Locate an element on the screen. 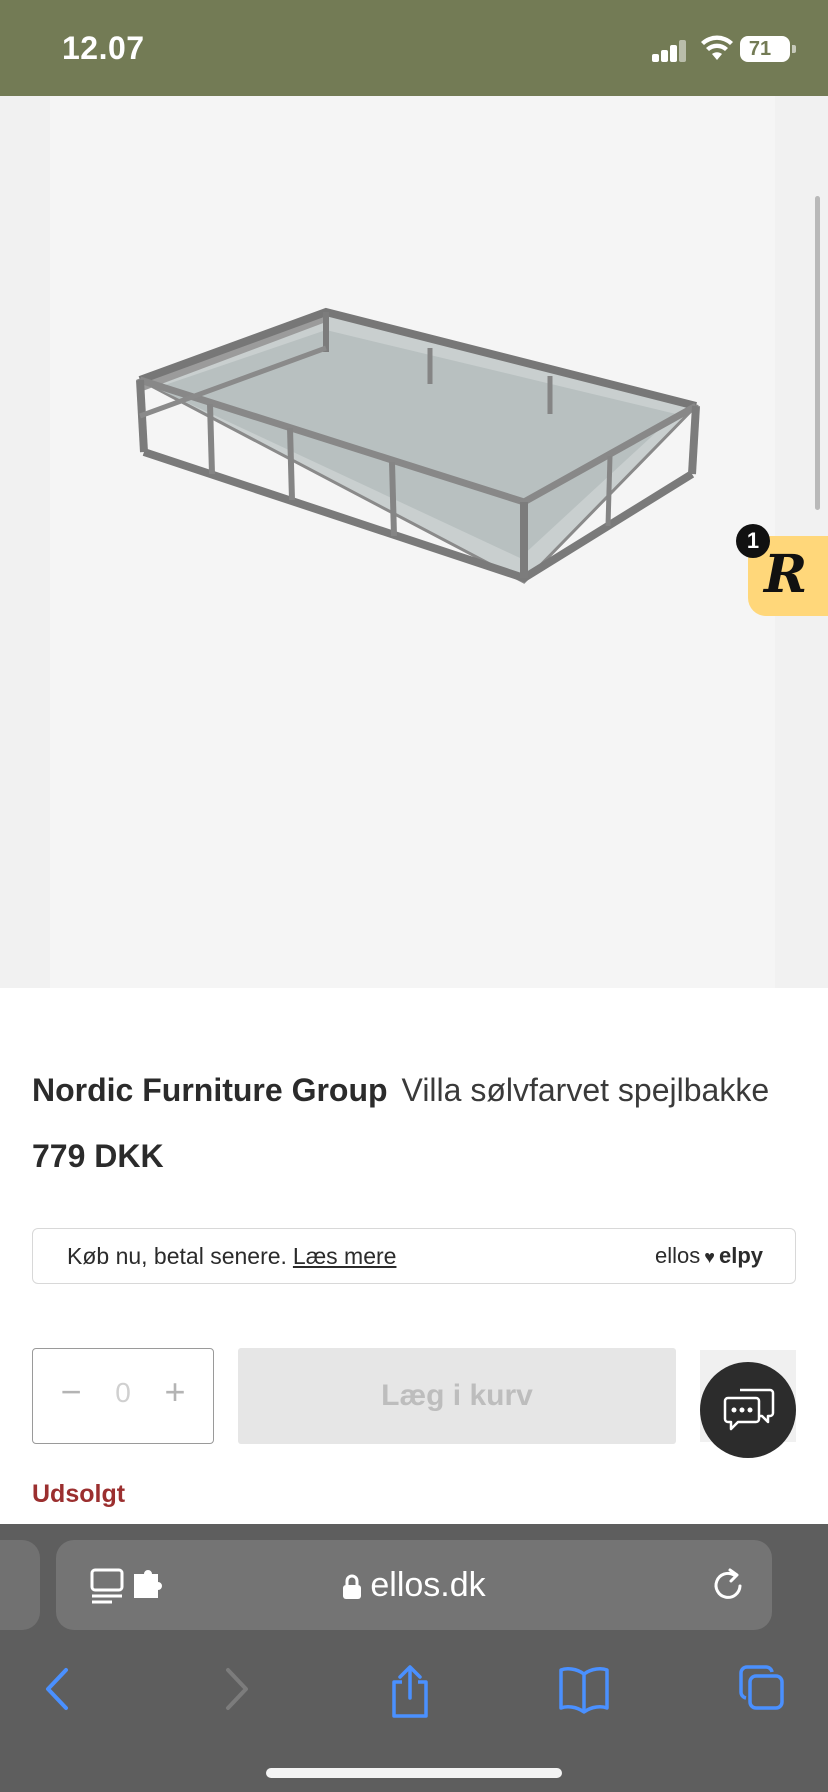 This screenshot has width=828, height=1792. reload-icon is located at coordinates (728, 1585).